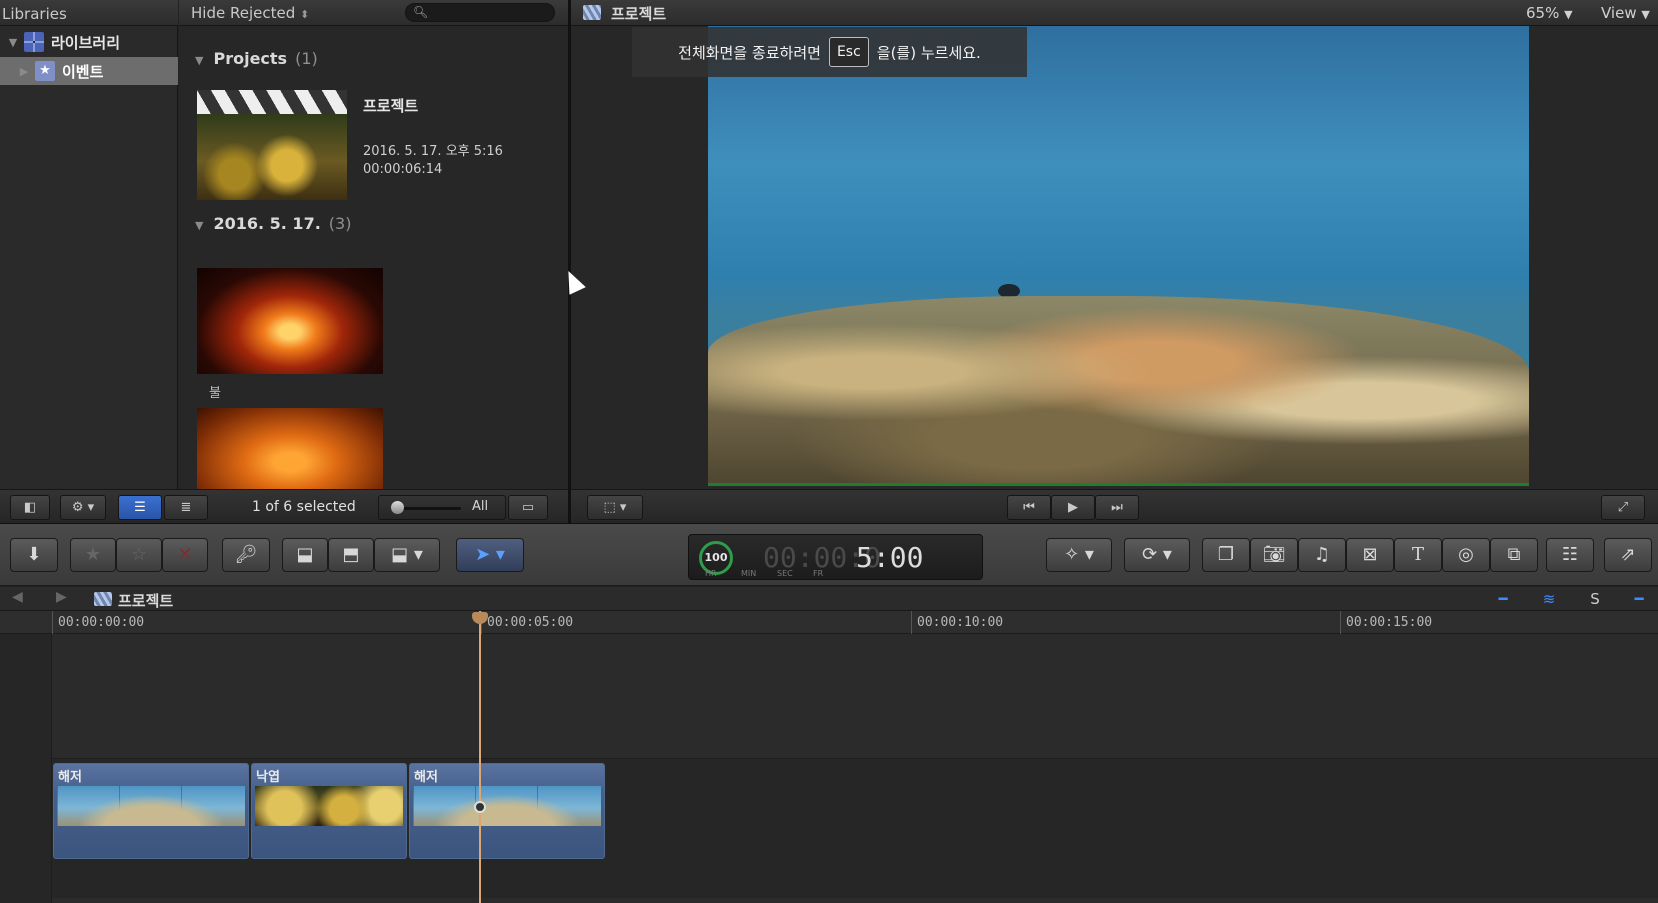  I want to click on unrate-button: ☆, so click(139, 555).